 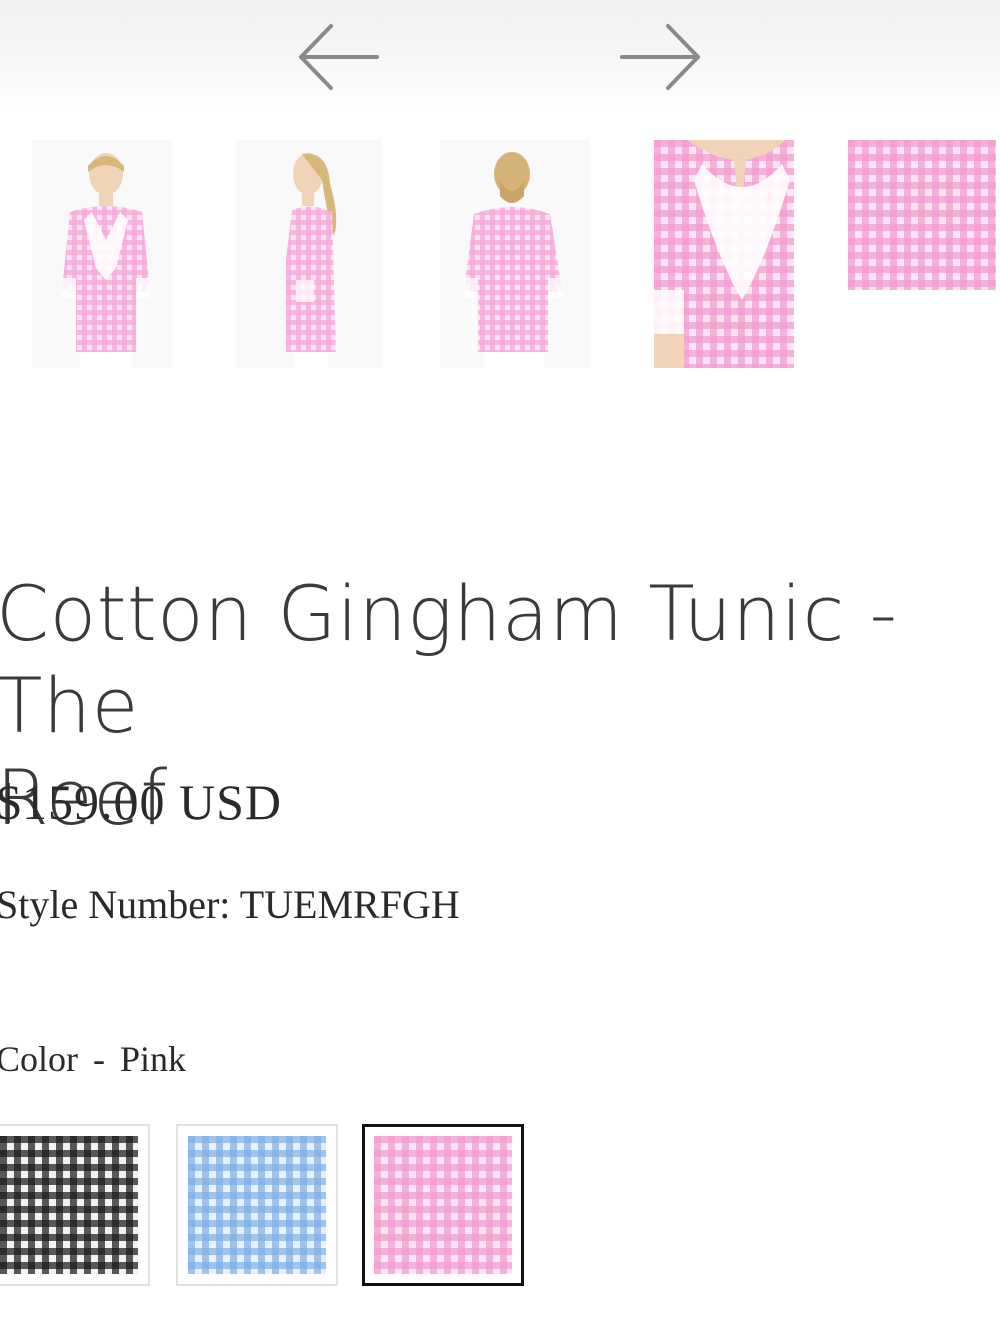 I want to click on style-number-label: Style Number:, so click(x=115, y=904).